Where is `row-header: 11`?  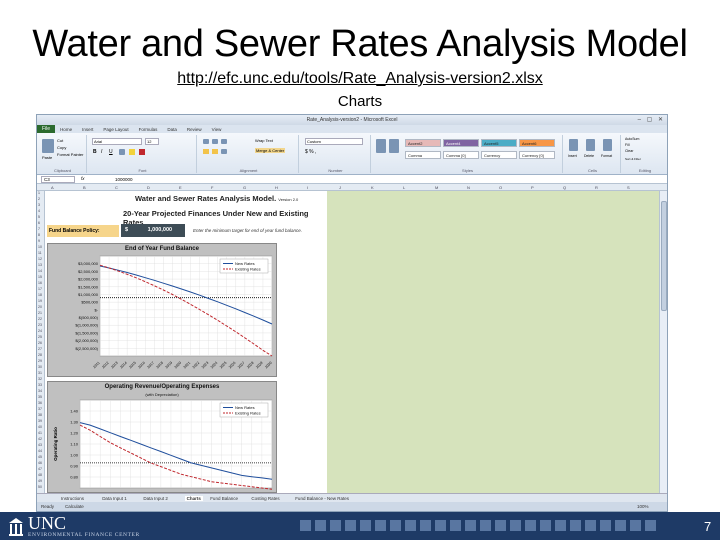
row-header: 11 is located at coordinates (40, 253).